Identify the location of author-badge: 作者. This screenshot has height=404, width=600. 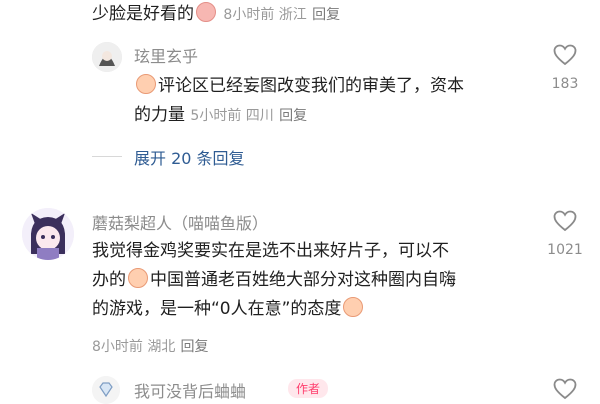
(308, 388).